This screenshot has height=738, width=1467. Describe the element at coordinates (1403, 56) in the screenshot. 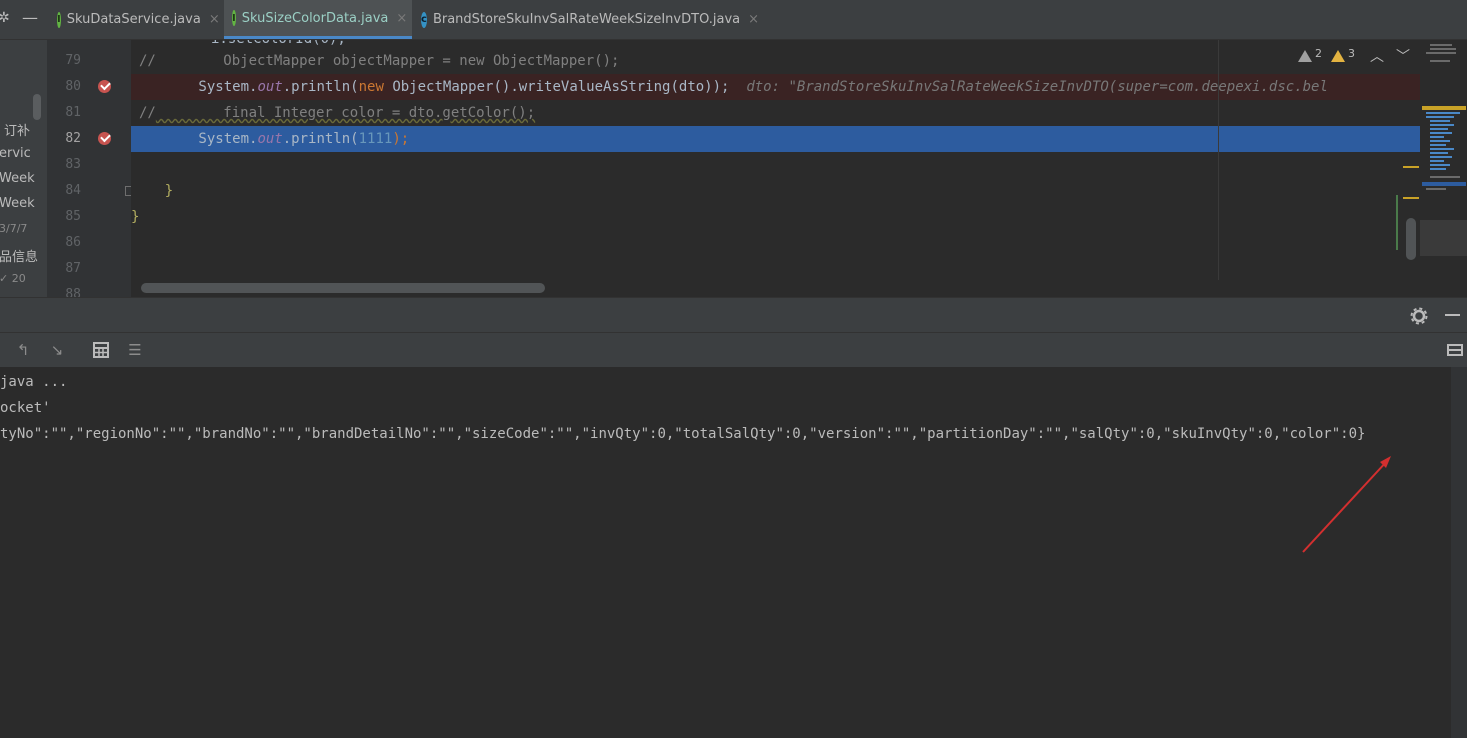

I see `chevron-down-icon: ﹀` at that location.